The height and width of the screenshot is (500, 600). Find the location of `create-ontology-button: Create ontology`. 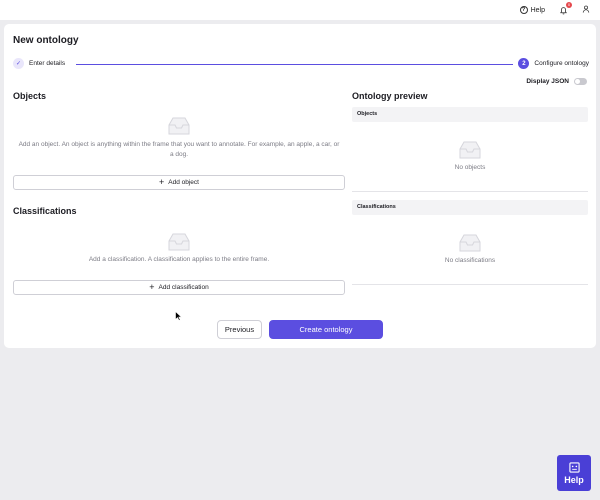

create-ontology-button: Create ontology is located at coordinates (326, 329).